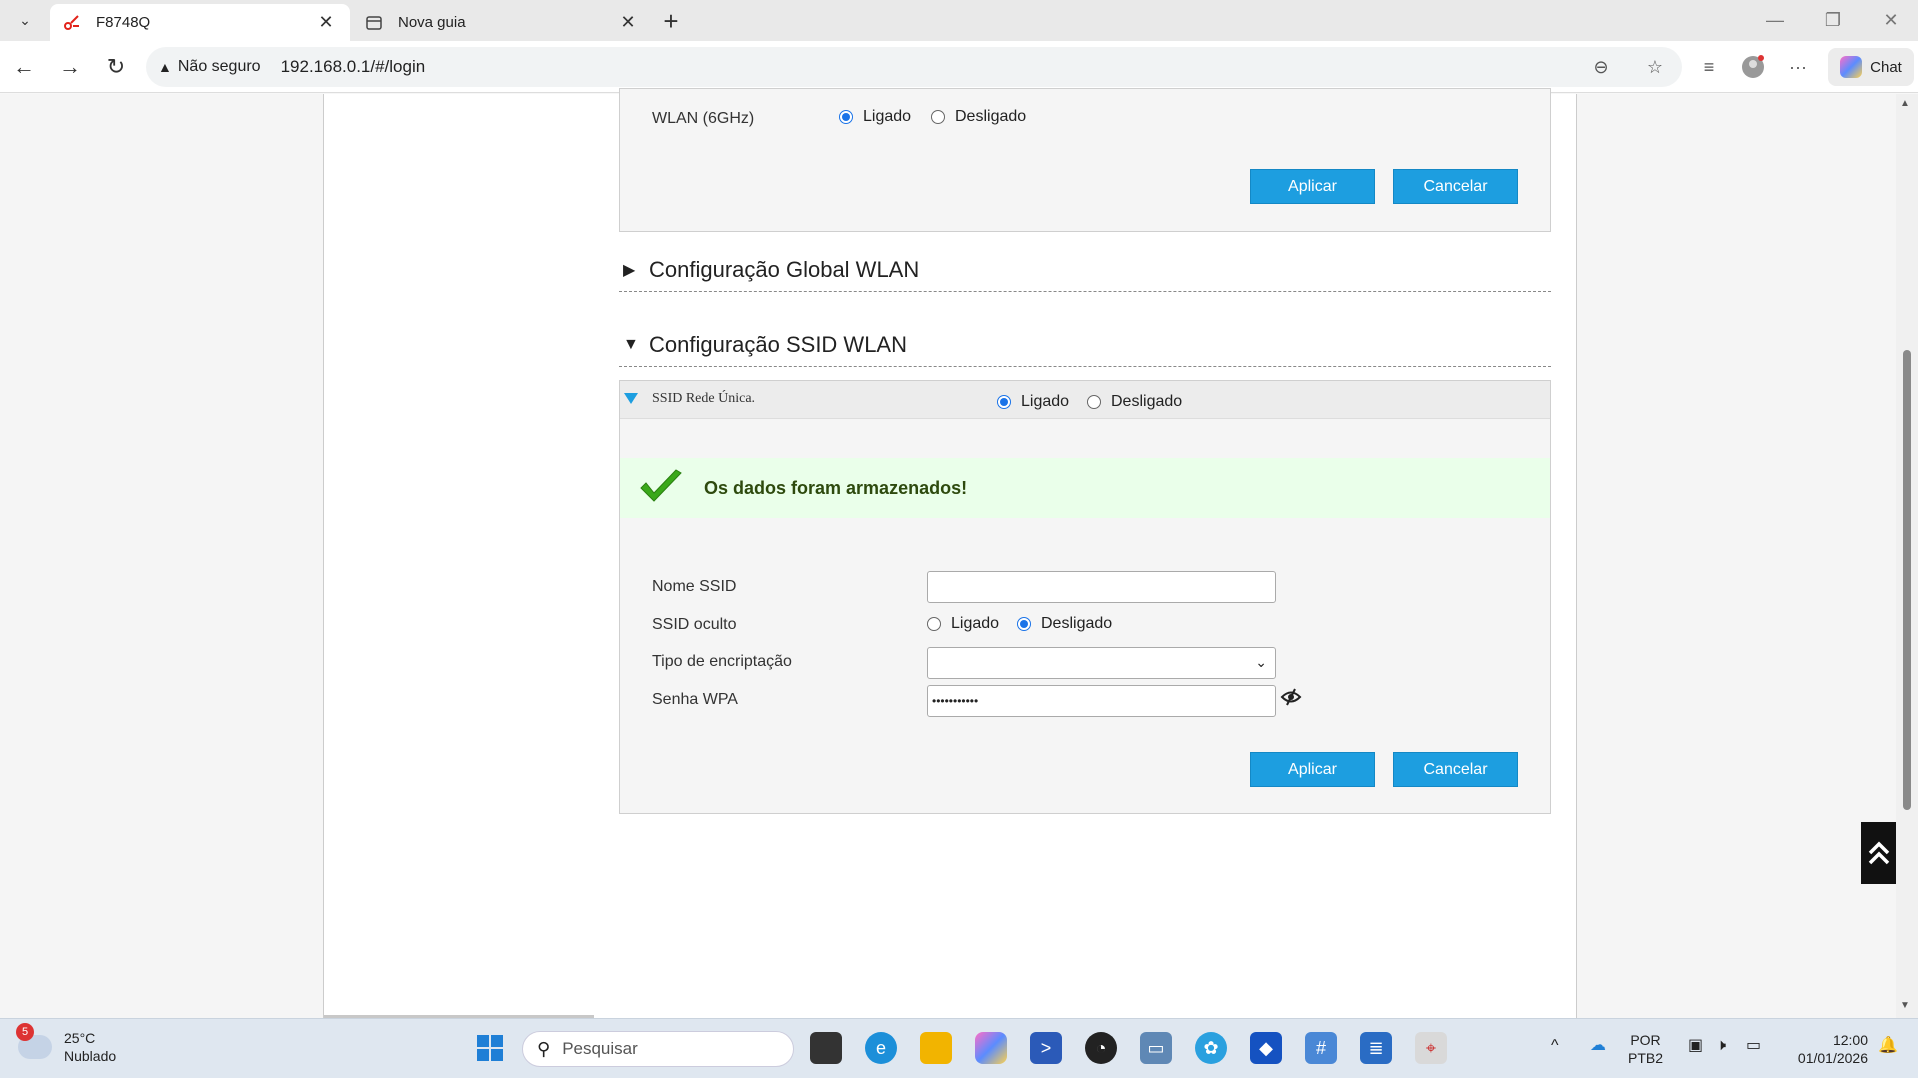  Describe the element at coordinates (881, 1048) in the screenshot. I see `edge-browser-icon: e` at that location.